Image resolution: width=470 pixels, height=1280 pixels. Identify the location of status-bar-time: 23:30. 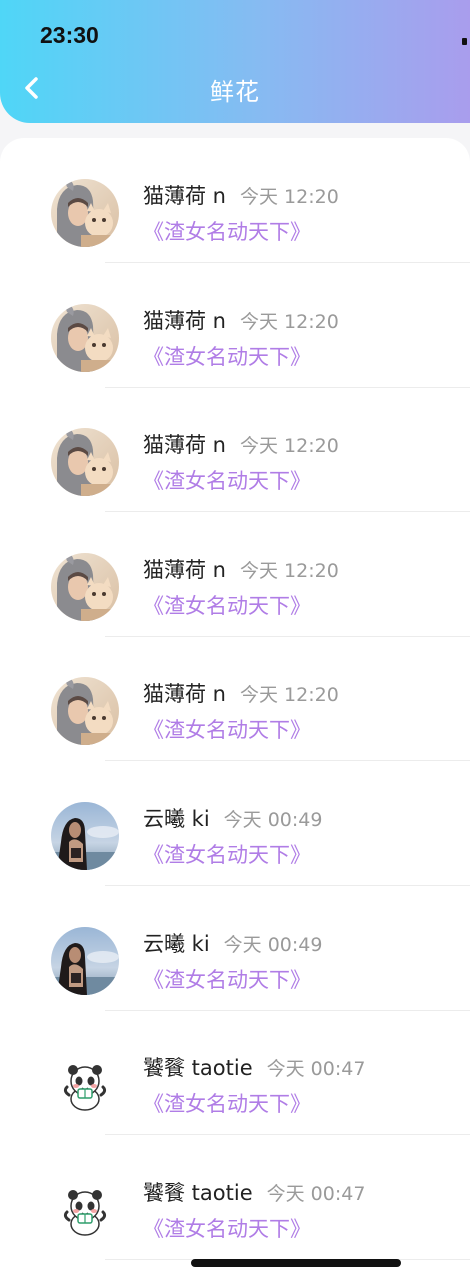
(69, 35).